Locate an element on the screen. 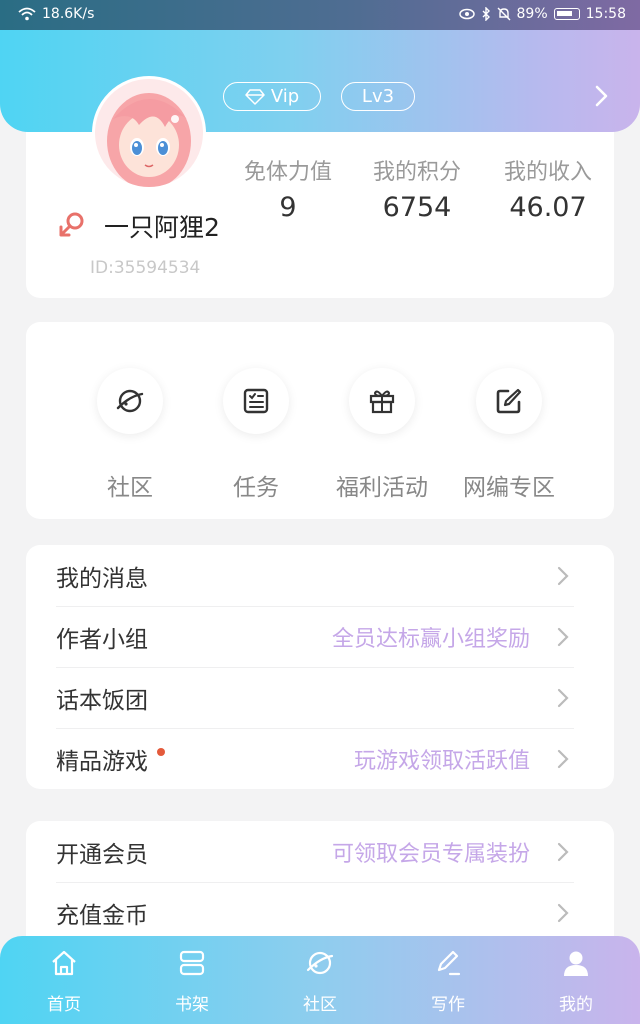 Image resolution: width=640 pixels, height=1024 pixels. menu-item-label: 话本饭团 is located at coordinates (102, 700).